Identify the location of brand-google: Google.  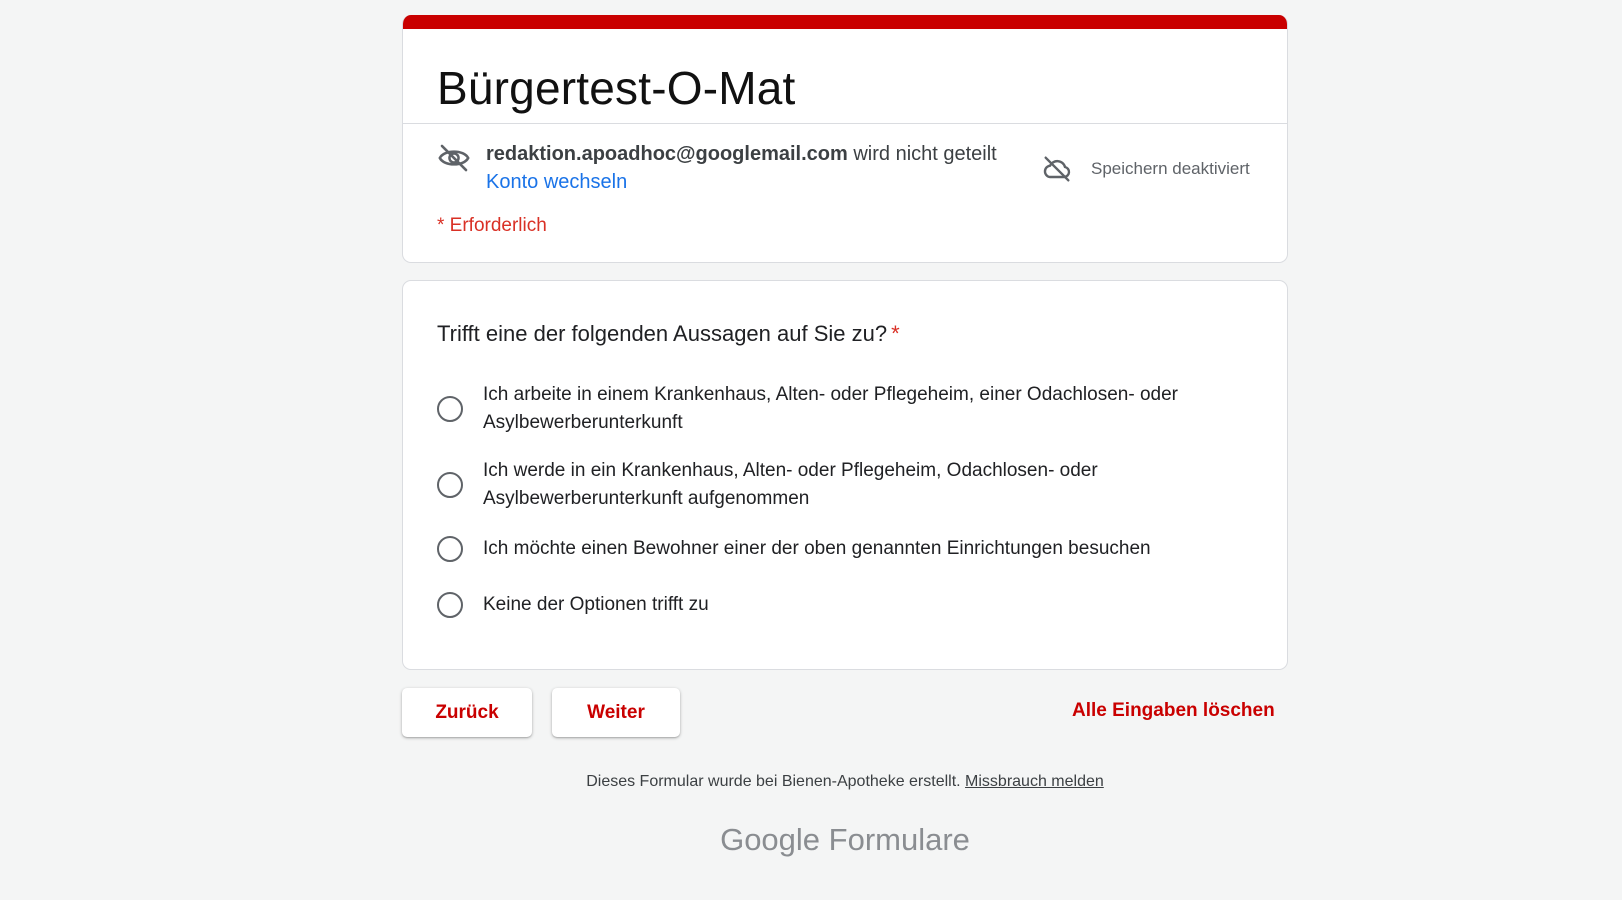
(770, 839).